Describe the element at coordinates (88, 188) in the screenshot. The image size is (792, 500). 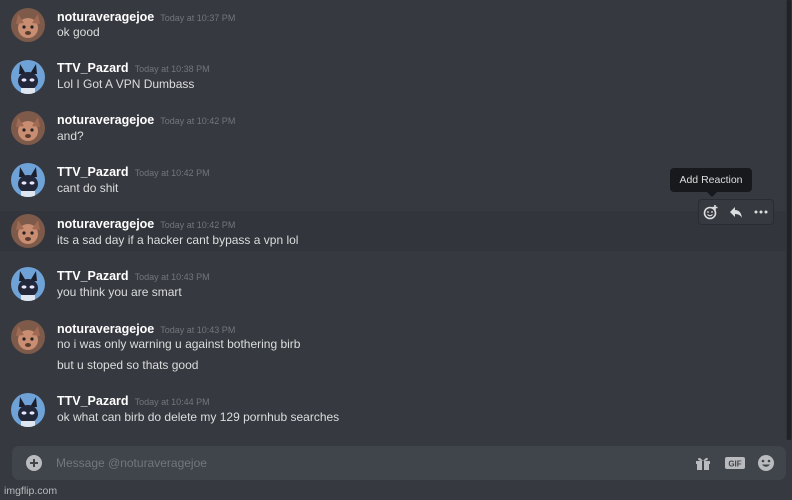
I see `message-text: cant do shit` at that location.